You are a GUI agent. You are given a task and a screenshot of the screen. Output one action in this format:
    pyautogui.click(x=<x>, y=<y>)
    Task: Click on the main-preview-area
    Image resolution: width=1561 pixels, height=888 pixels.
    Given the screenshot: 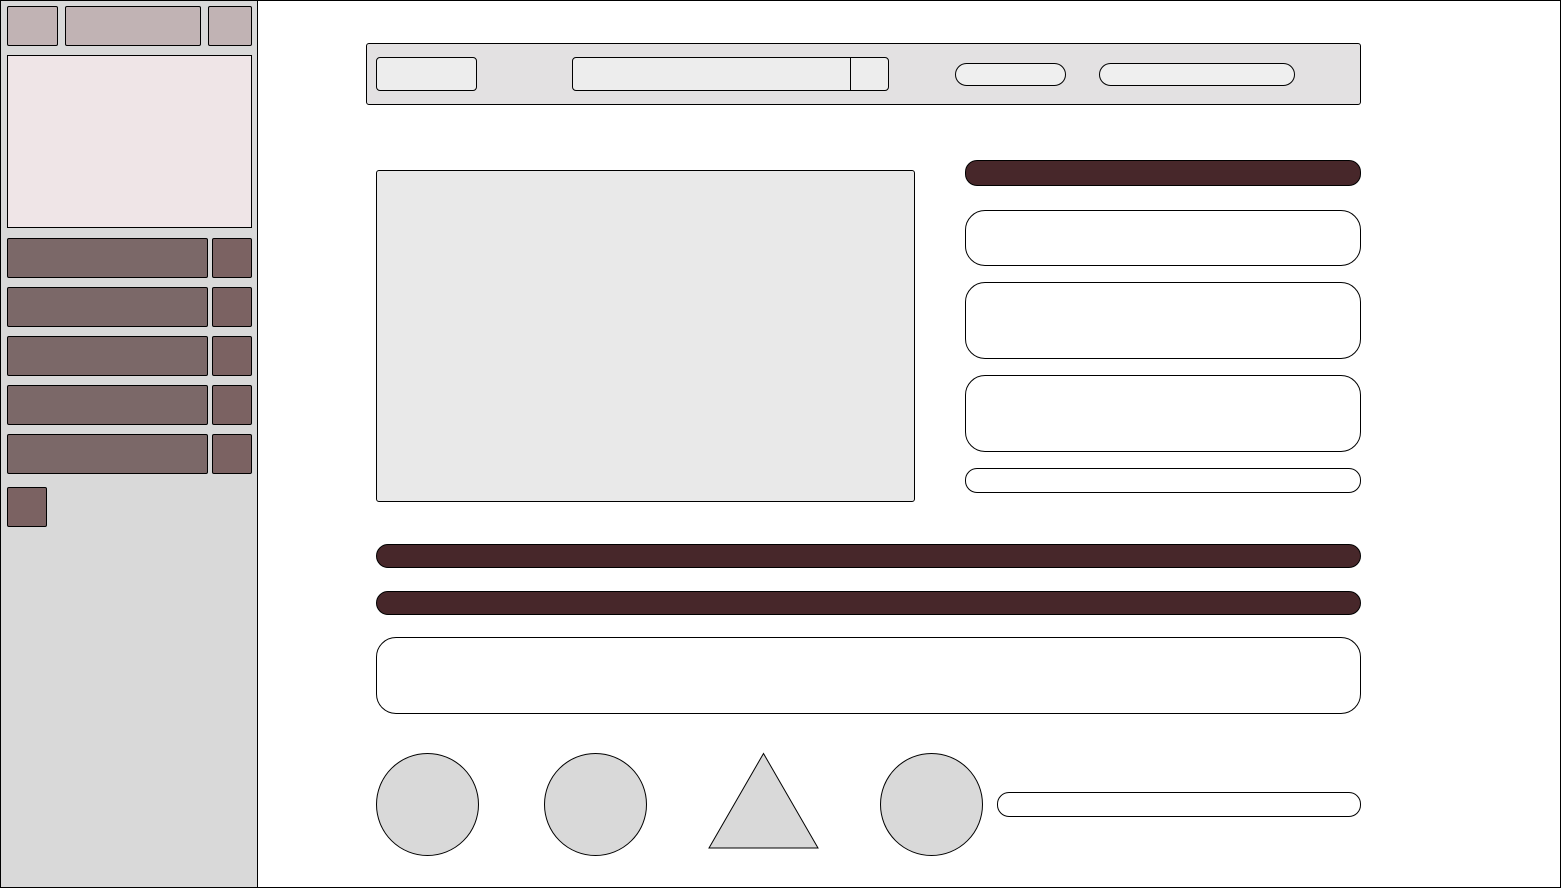 What is the action you would take?
    pyautogui.click(x=645, y=336)
    